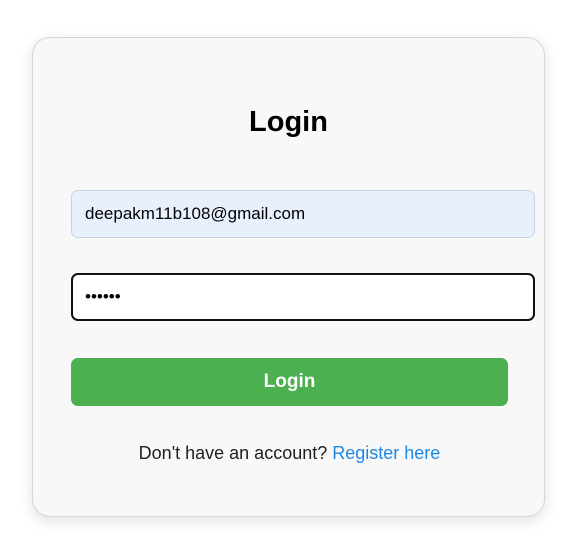  I want to click on register-prompt-text: Don't have an account?, so click(235, 453).